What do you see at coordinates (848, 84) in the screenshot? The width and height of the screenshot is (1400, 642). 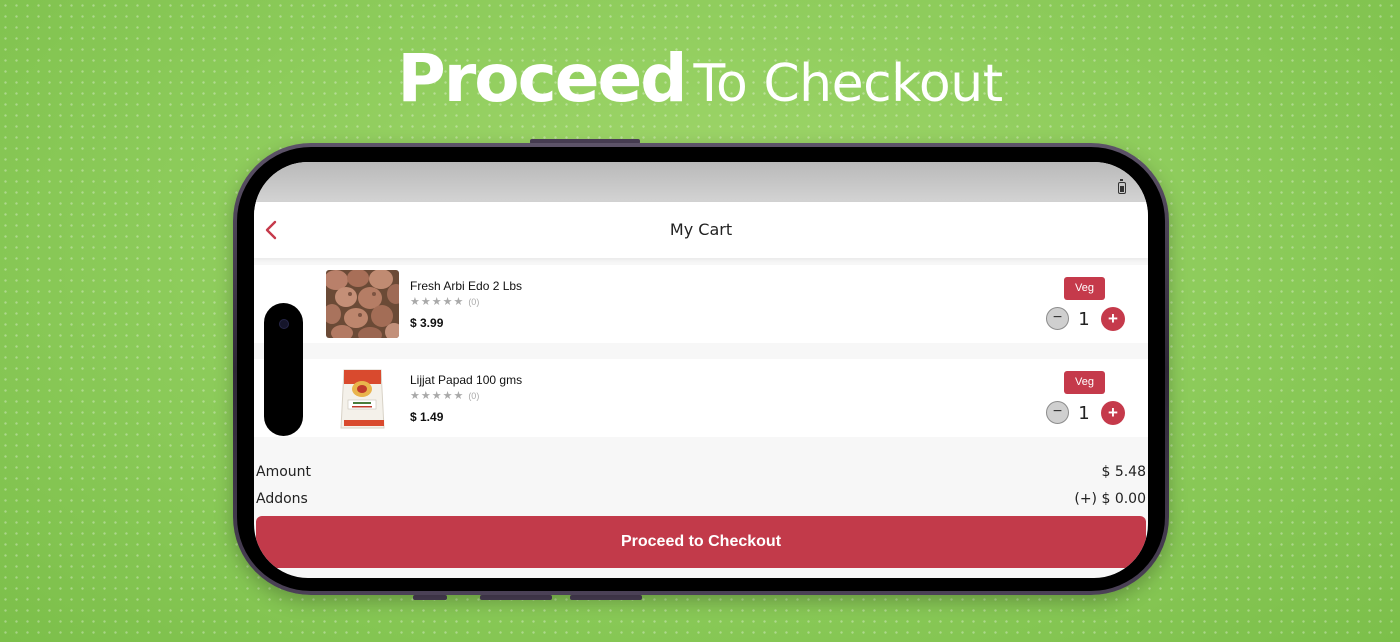 I see `banner-title-light: To Checkout` at bounding box center [848, 84].